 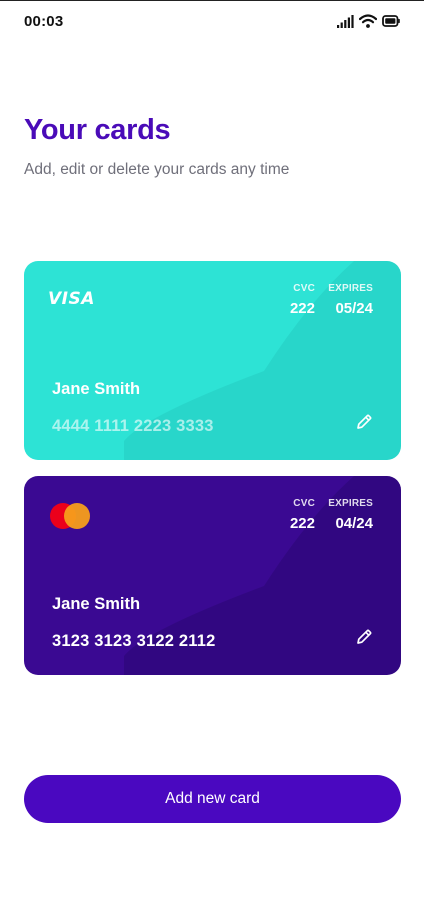 I want to click on status-icons, so click(x=368, y=21).